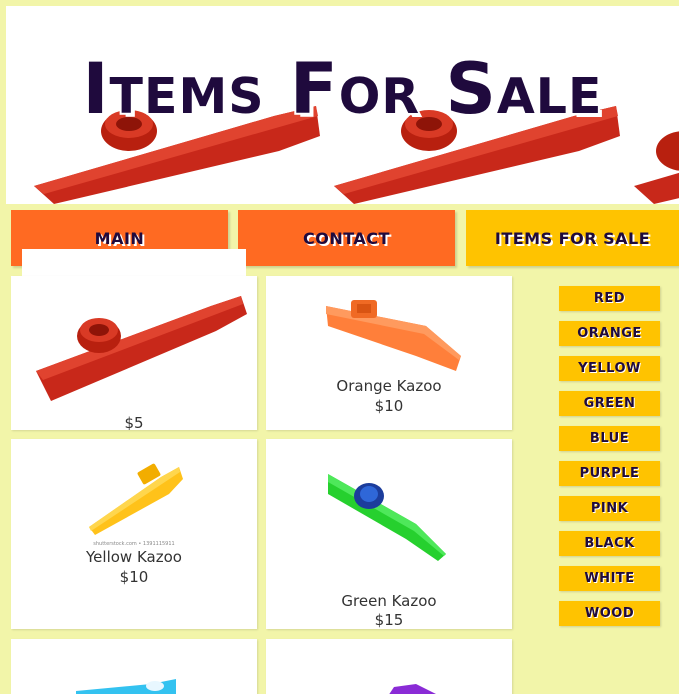 This screenshot has width=679, height=694. What do you see at coordinates (609, 543) in the screenshot?
I see `filter-black: BLACK` at bounding box center [609, 543].